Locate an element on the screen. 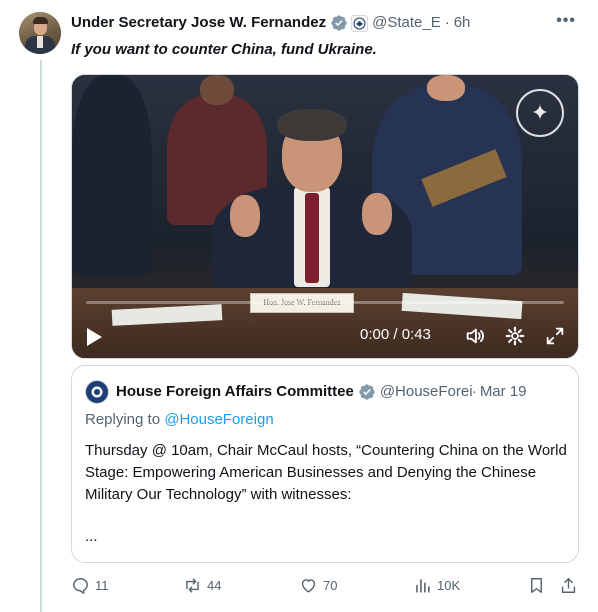 The width and height of the screenshot is (598, 612). replying-to: Replying to @HouseForeign is located at coordinates (179, 420).